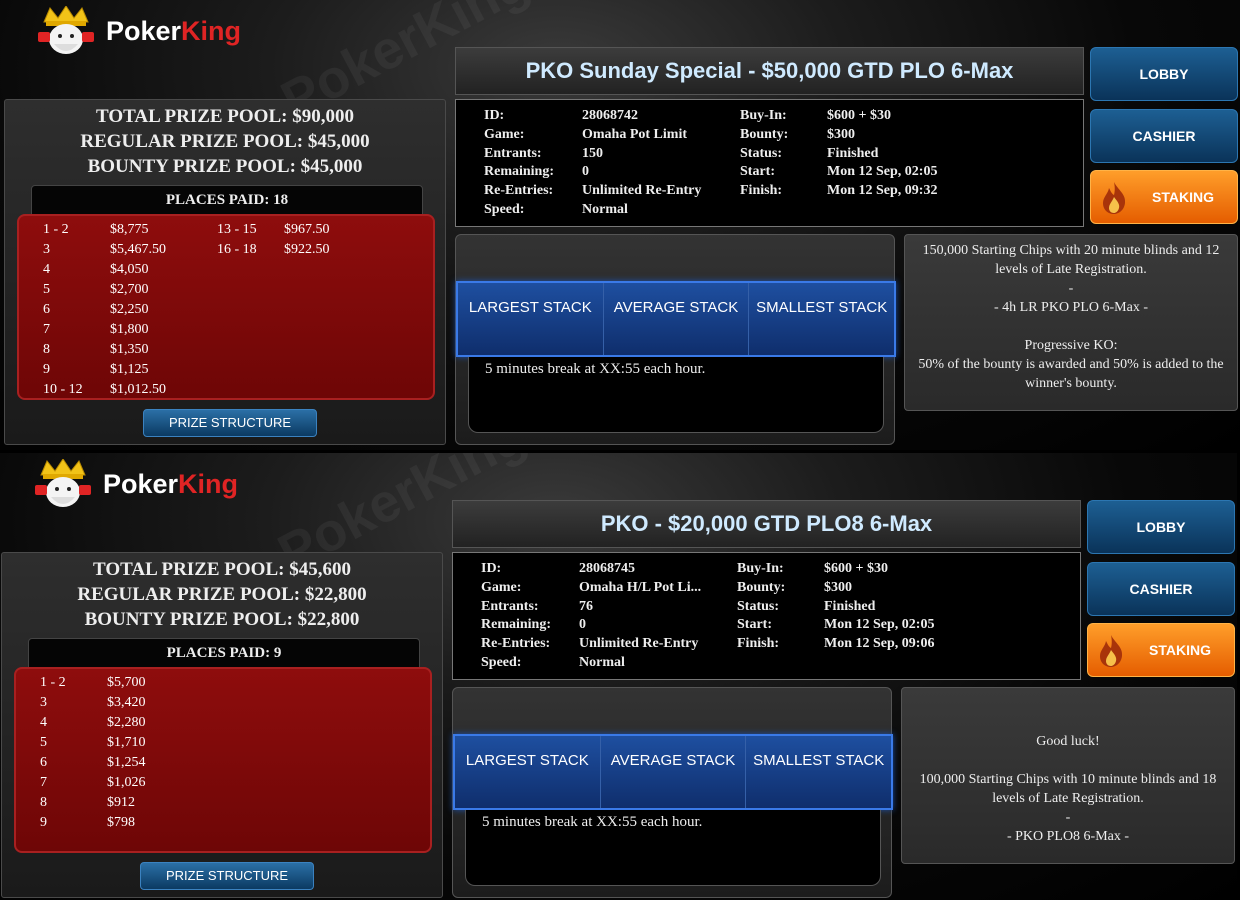 Image resolution: width=1240 pixels, height=900 pixels. I want to click on payout-amount: $1,125, so click(129, 369).